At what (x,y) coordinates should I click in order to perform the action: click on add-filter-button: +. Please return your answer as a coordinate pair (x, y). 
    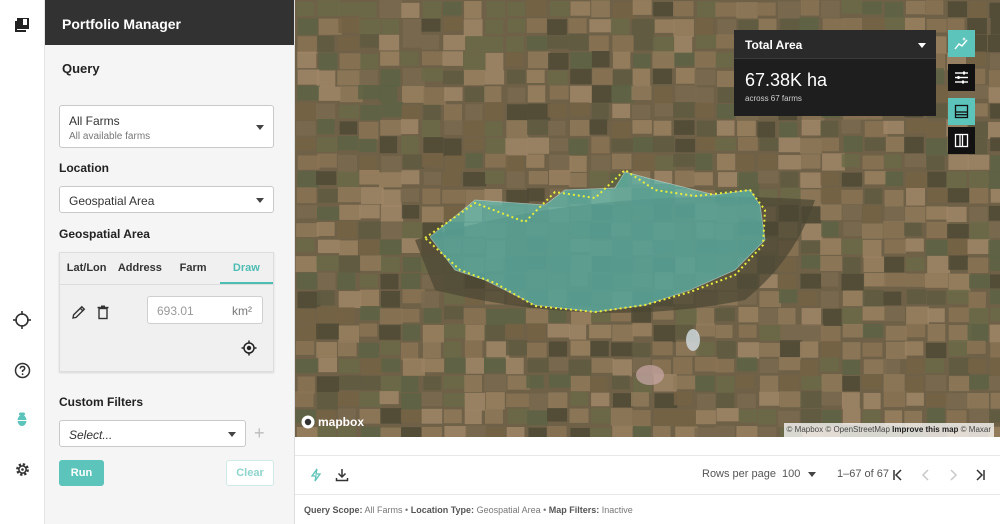
    Looking at the image, I should click on (259, 433).